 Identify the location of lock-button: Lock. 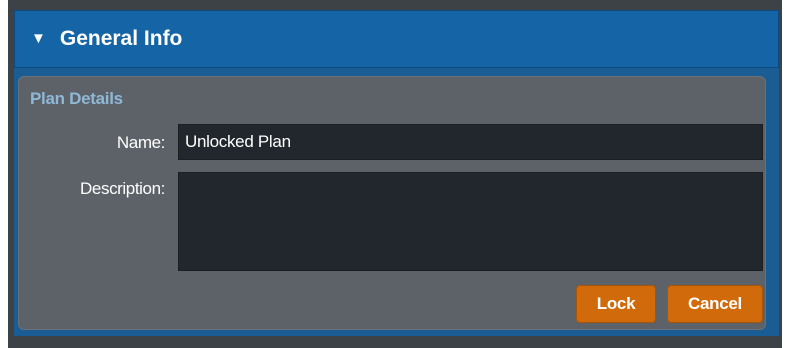
(616, 304).